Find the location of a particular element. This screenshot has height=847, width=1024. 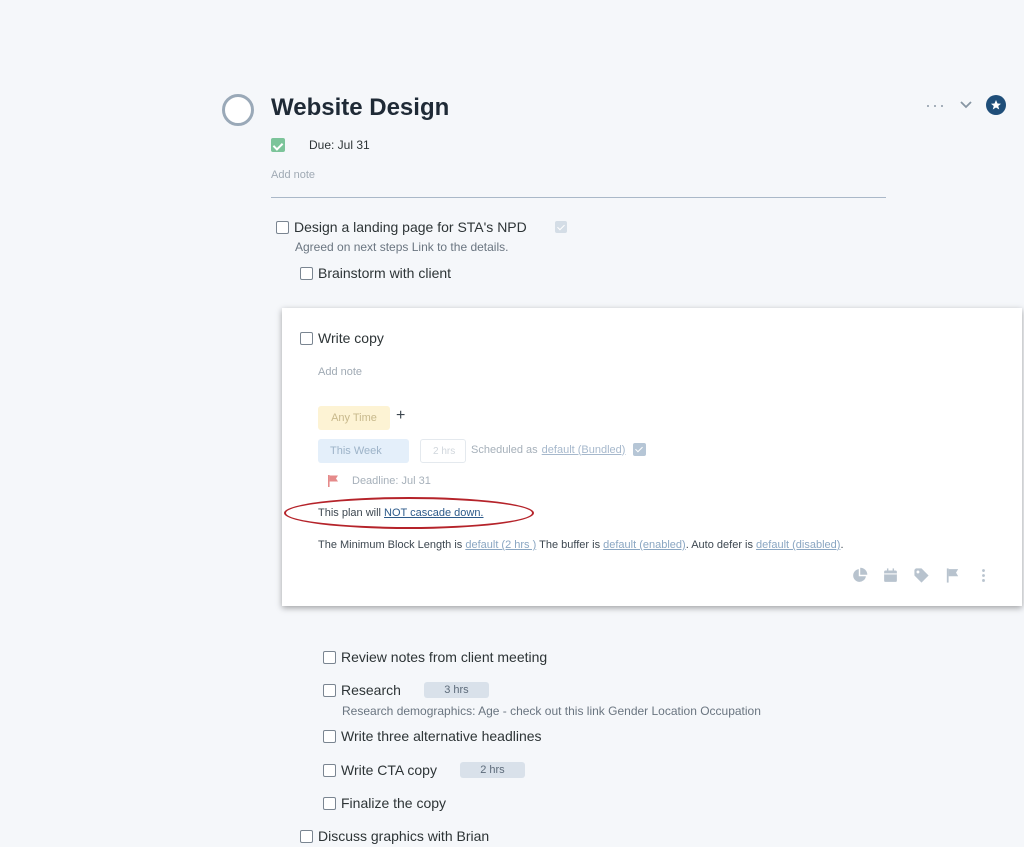

task-label: Brainstorm with client is located at coordinates (384, 273).